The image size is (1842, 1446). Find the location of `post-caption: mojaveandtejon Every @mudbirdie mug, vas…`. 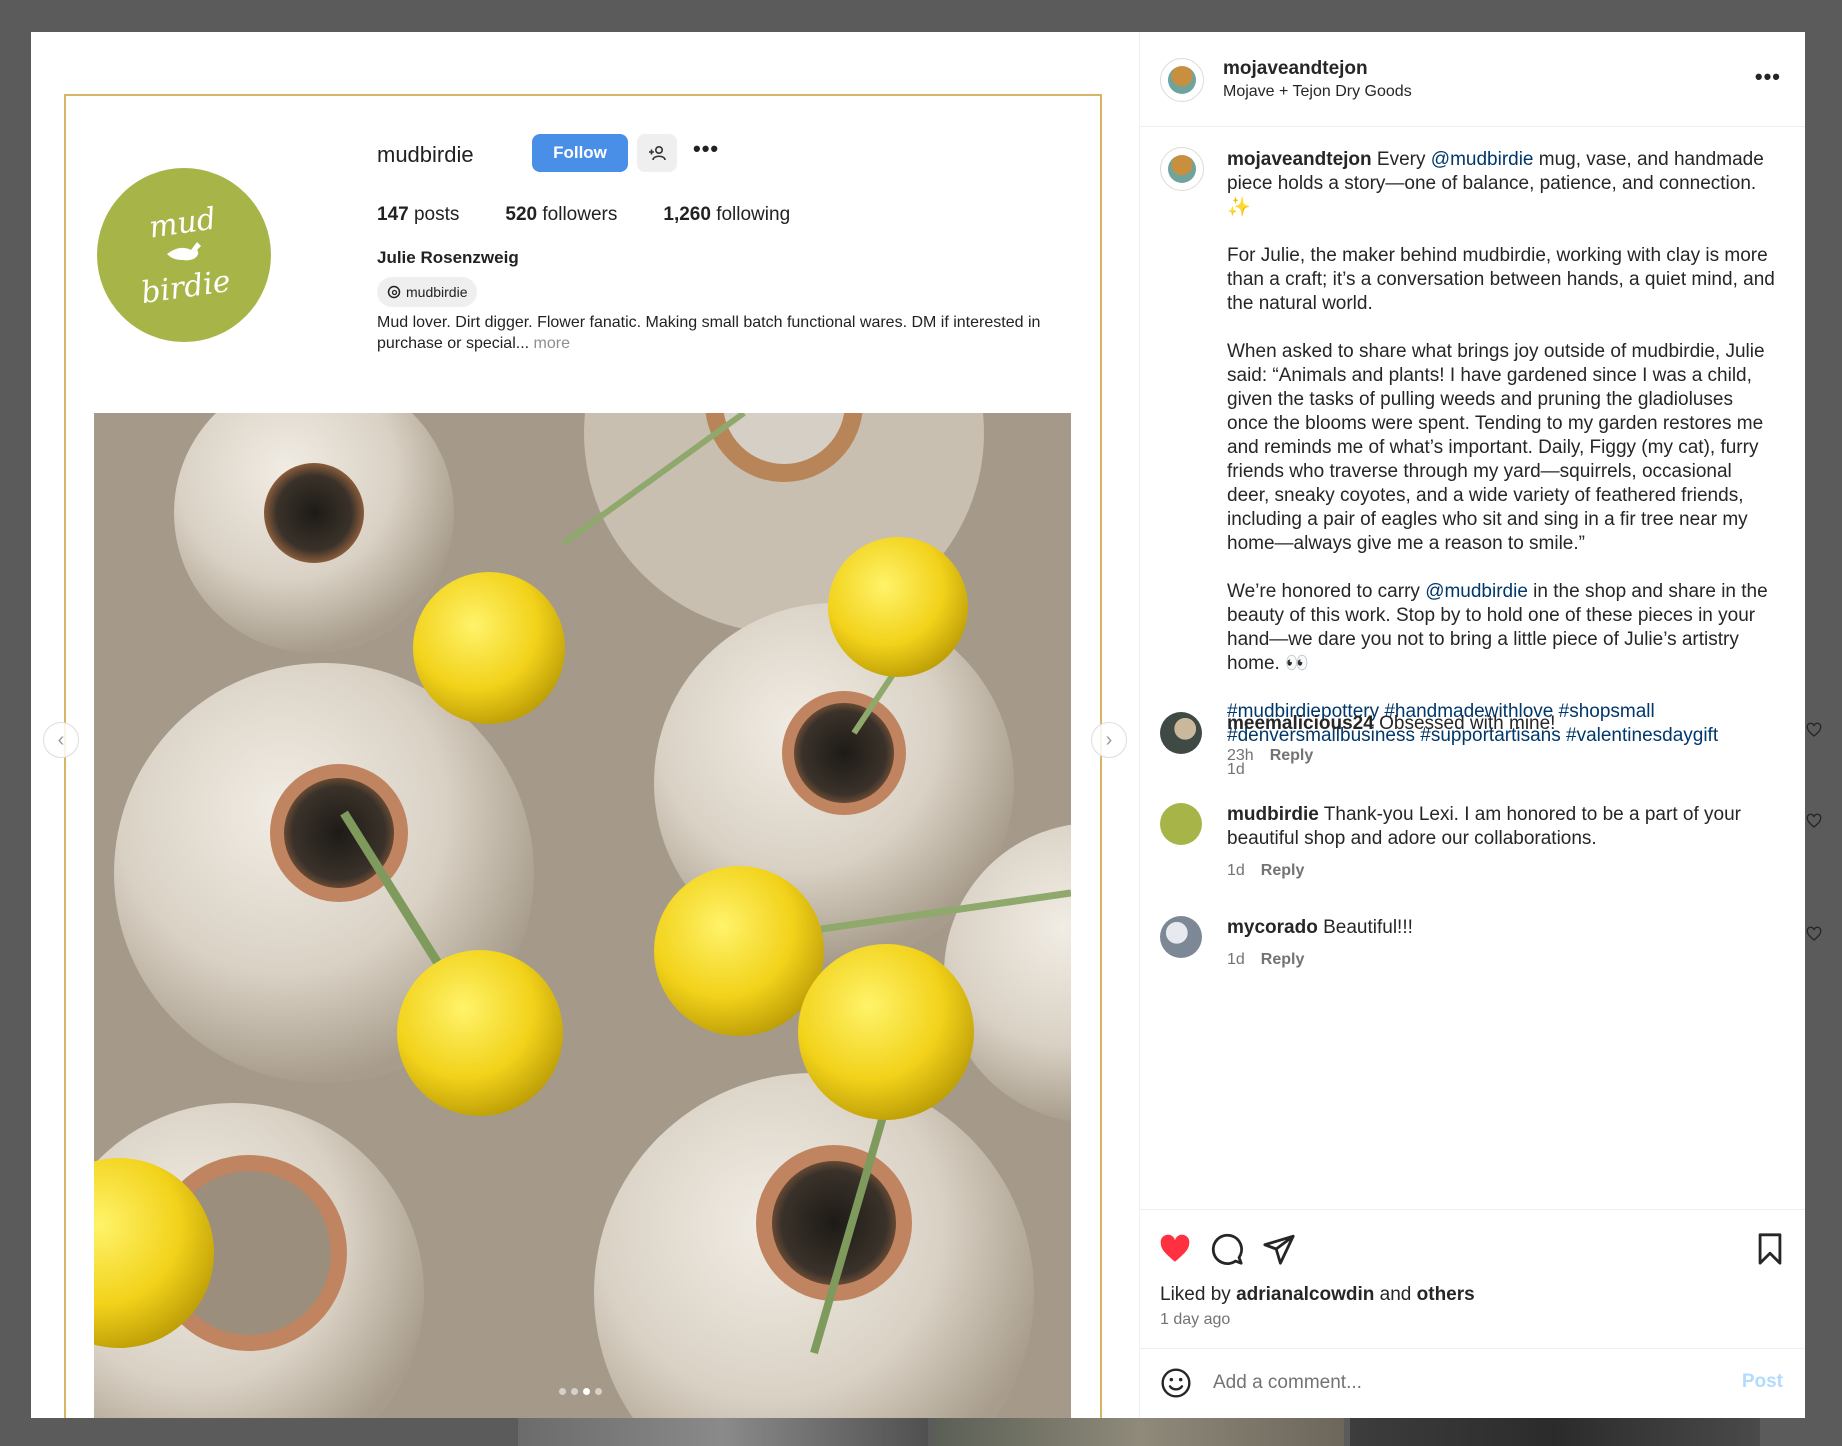

post-caption: mojaveandtejon Every @mudbirdie mug, vas… is located at coordinates (1502, 465).